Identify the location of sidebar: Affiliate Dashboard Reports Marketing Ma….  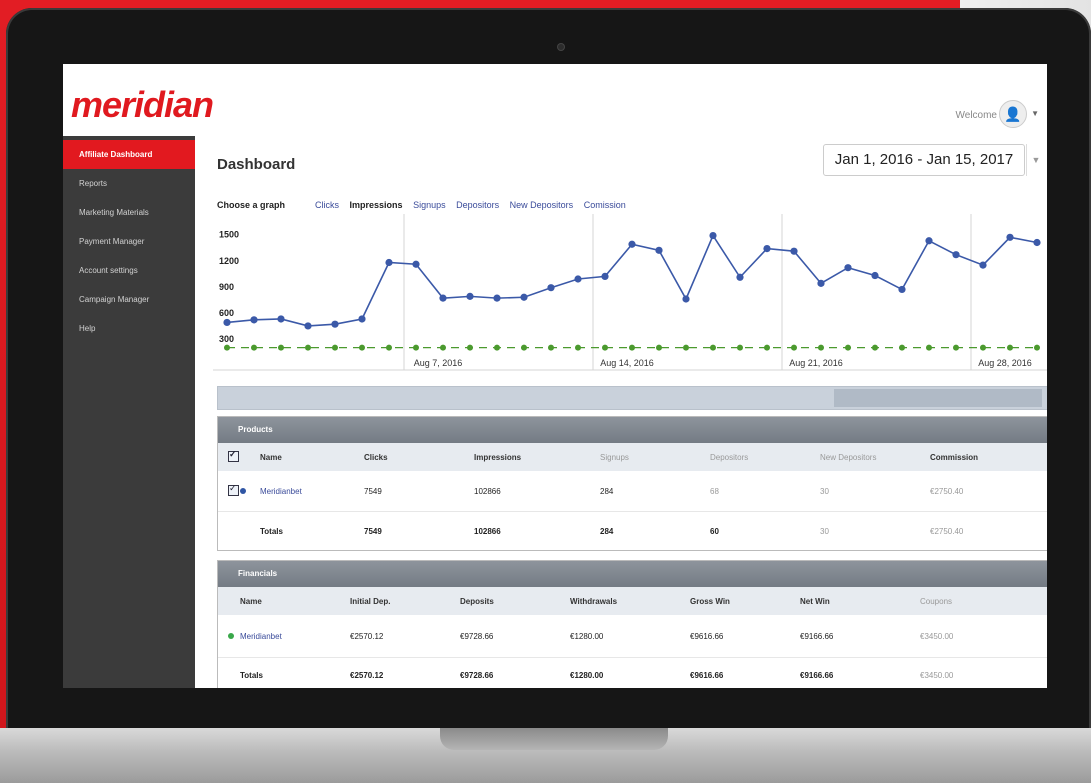
(129, 412).